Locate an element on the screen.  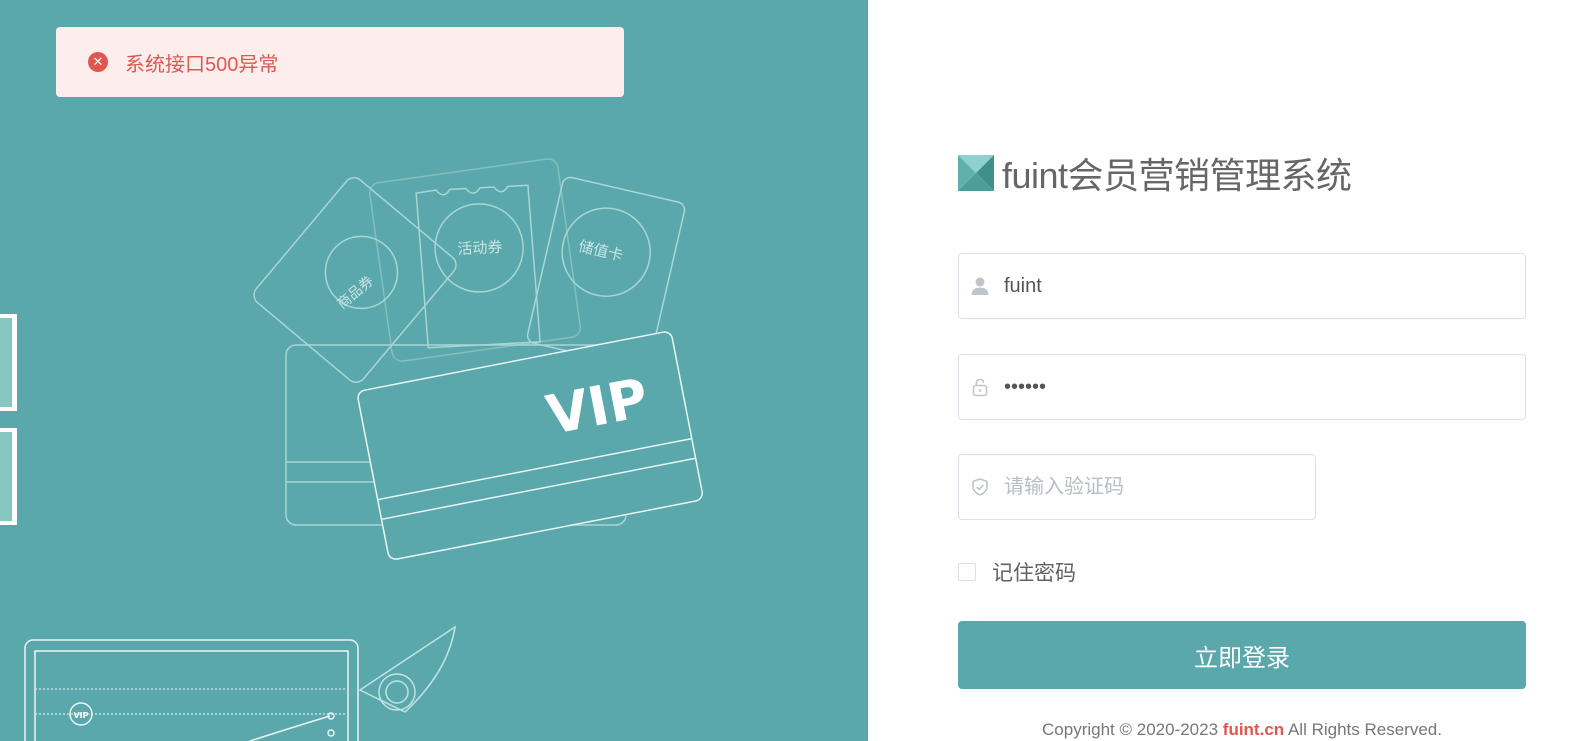
error-circle-icon: ✕ is located at coordinates (98, 62).